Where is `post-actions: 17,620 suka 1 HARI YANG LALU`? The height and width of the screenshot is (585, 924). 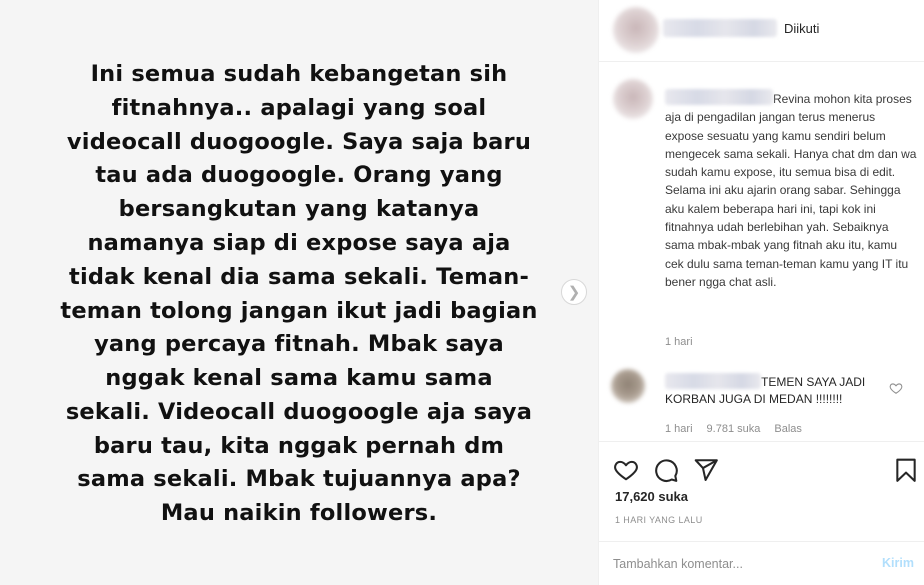 post-actions: 17,620 suka 1 HARI YANG LALU is located at coordinates (761, 491).